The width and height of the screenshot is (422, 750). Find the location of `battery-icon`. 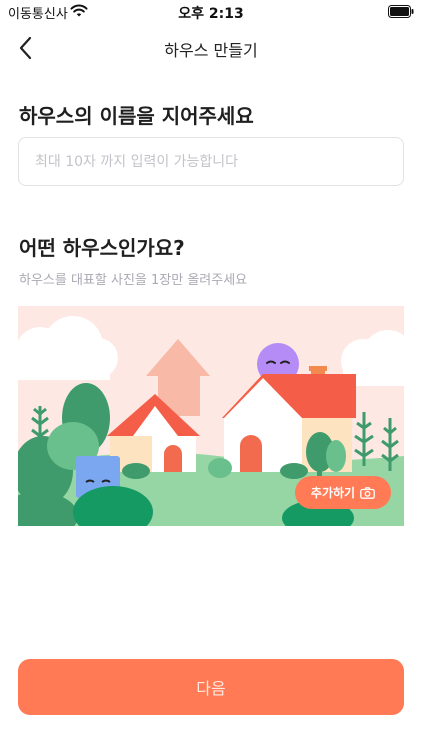

battery-icon is located at coordinates (401, 11).